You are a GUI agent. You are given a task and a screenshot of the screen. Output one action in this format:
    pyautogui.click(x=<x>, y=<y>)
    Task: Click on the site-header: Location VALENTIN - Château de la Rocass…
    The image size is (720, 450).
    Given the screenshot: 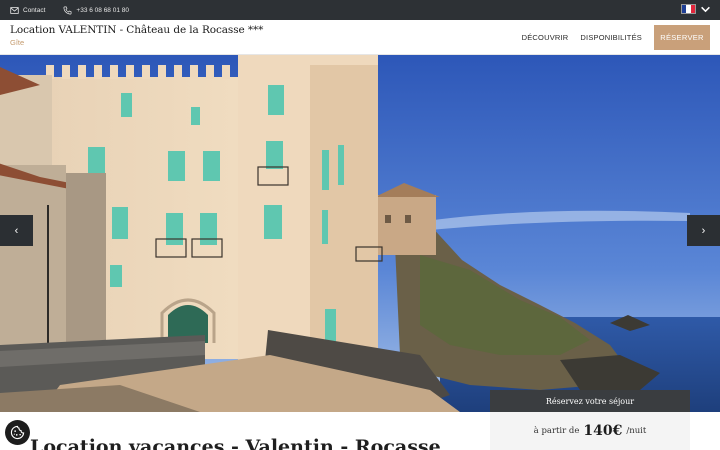 What is the action you would take?
    pyautogui.click(x=360, y=37)
    